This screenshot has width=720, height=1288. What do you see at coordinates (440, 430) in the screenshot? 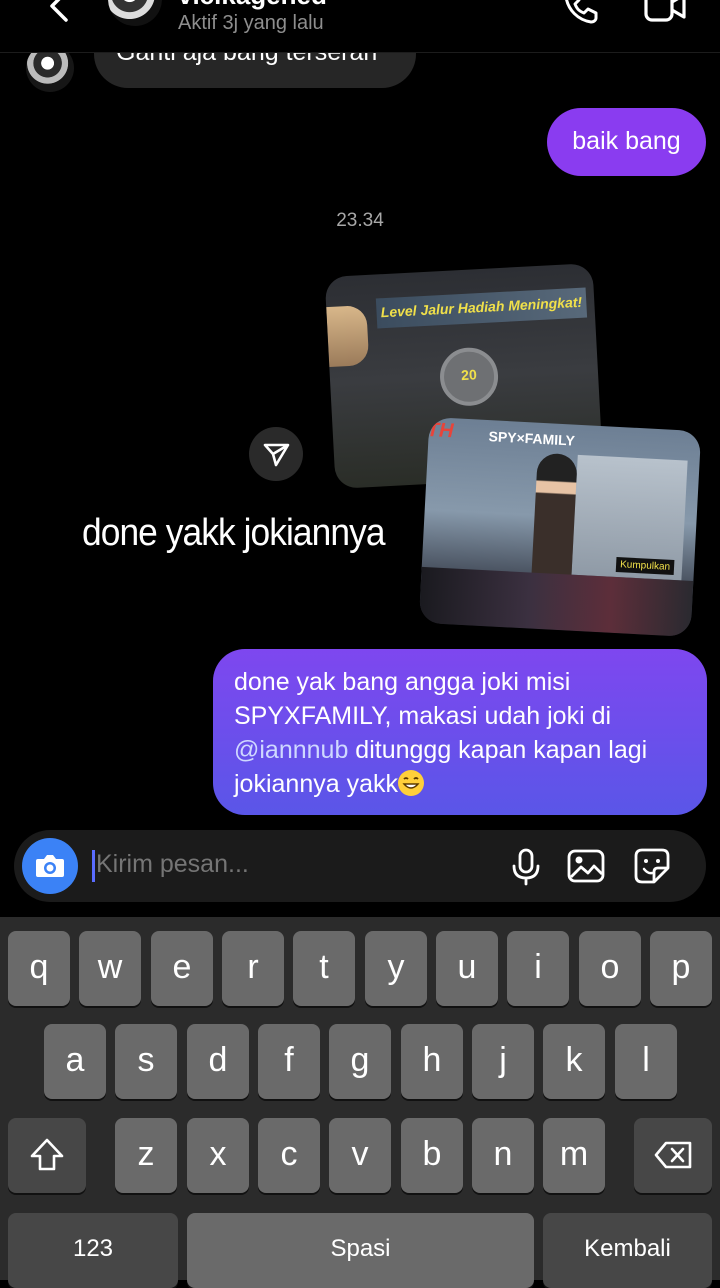
I see `game-logo: TH` at bounding box center [440, 430].